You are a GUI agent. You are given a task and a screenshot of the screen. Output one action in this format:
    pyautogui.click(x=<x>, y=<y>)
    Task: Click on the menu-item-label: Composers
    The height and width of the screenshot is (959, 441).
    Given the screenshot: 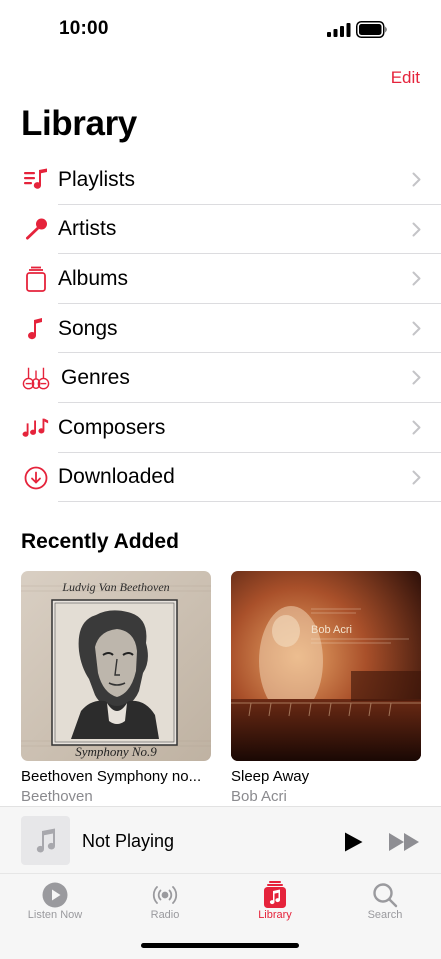 What is the action you would take?
    pyautogui.click(x=112, y=427)
    